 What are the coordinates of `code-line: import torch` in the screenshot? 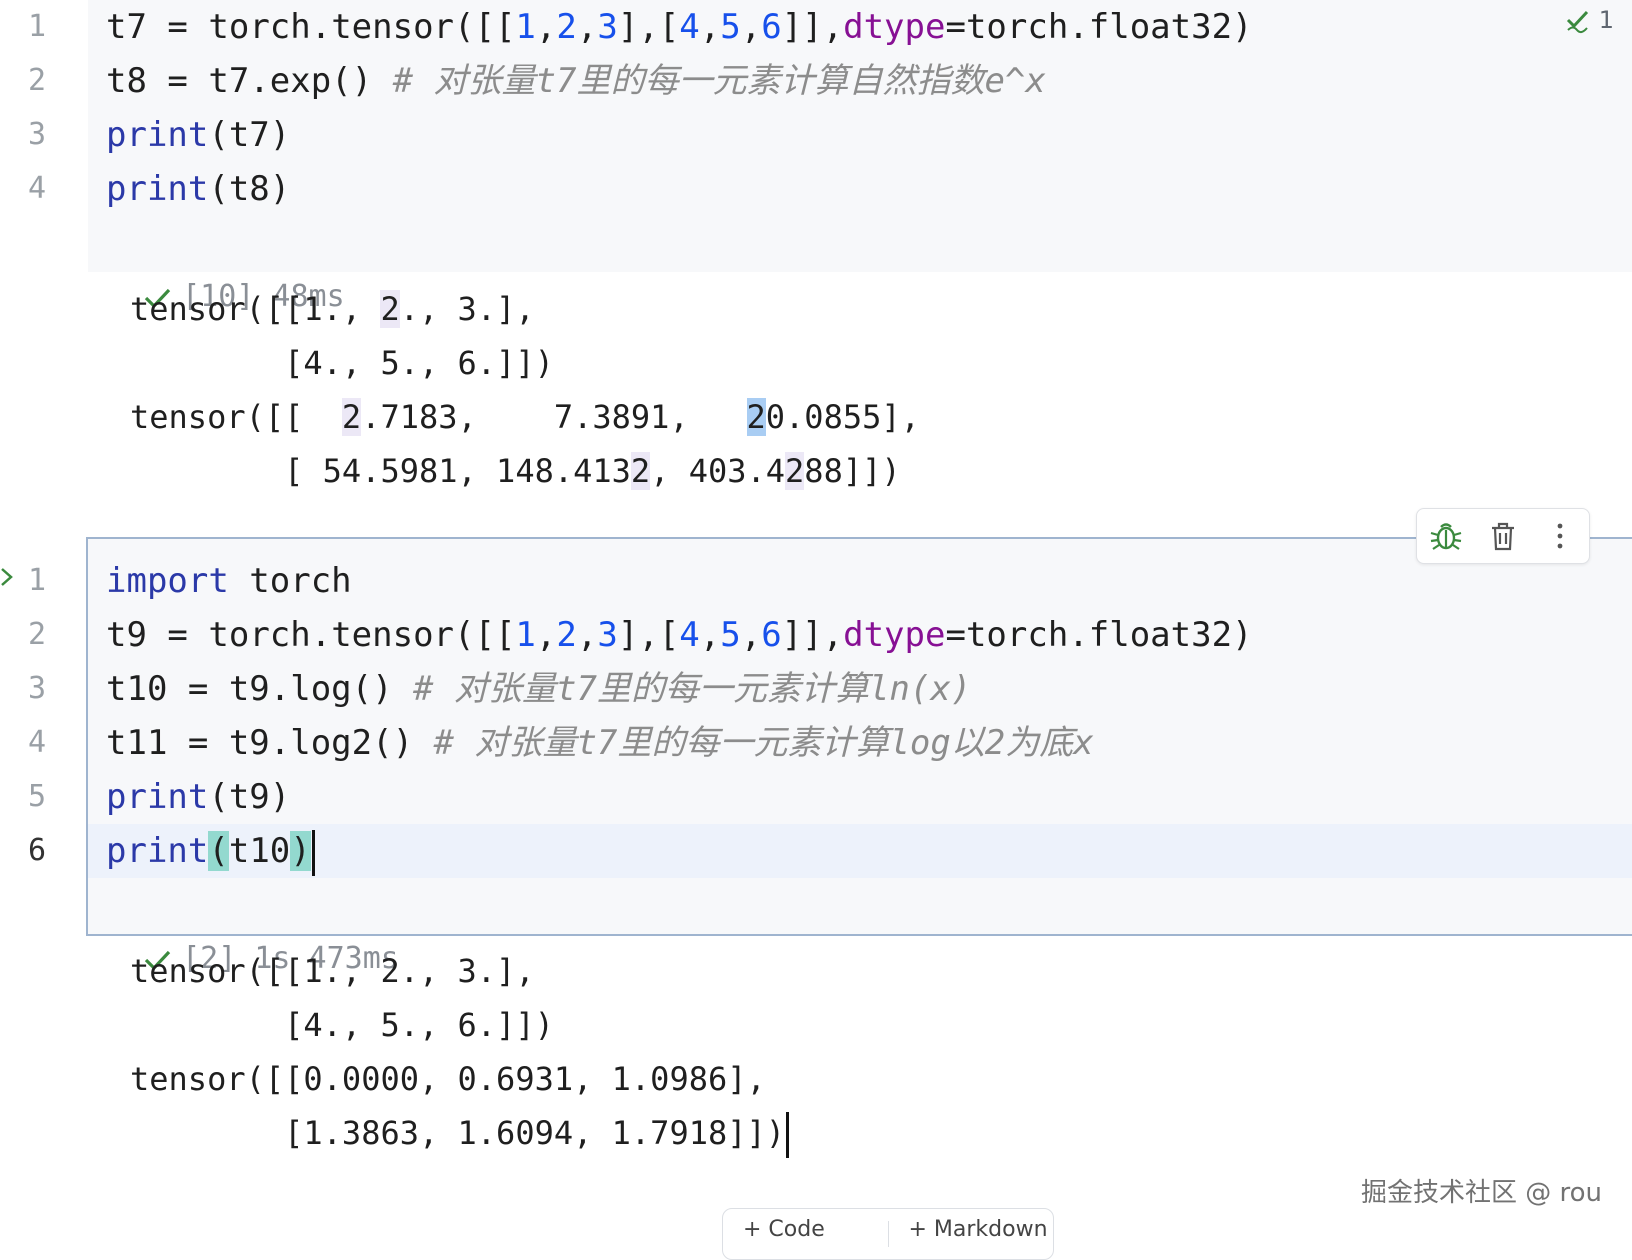 It's located at (229, 581).